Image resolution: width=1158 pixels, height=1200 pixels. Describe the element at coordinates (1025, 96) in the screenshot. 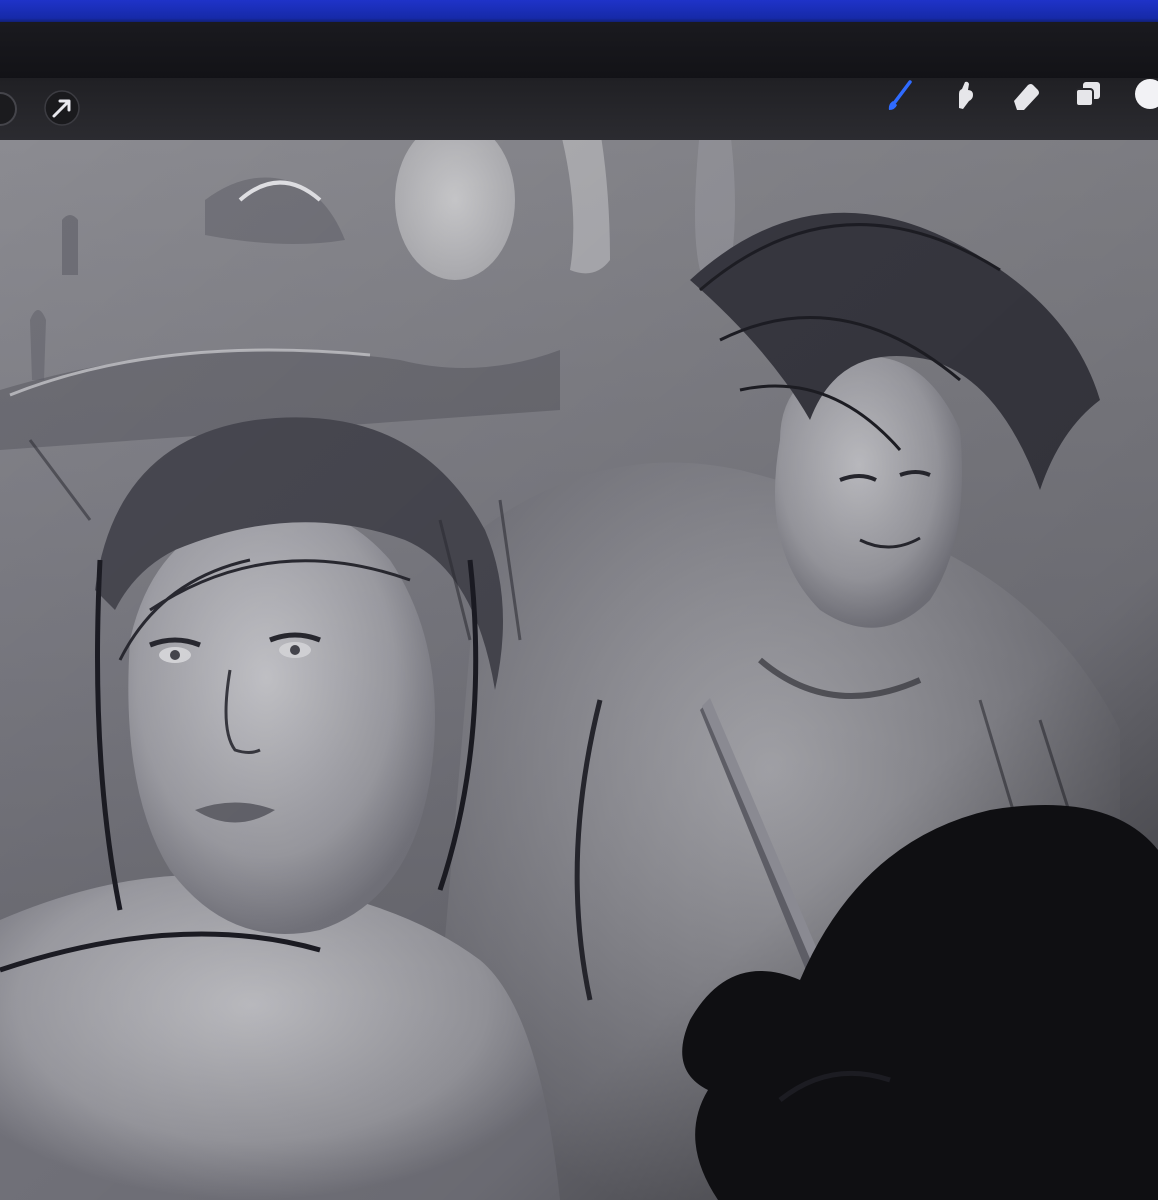

I see `eraser-icon` at that location.